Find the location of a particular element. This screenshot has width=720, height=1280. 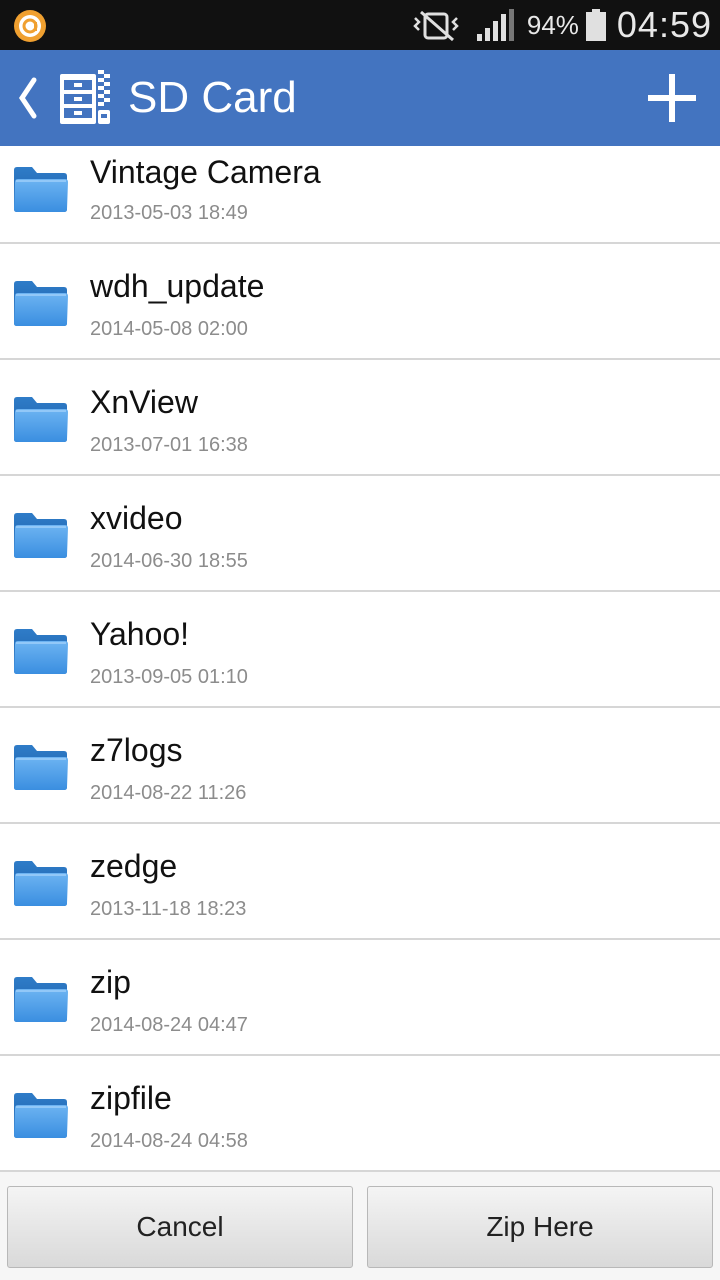

list-item: xvideo 2014-06-30 18:55 is located at coordinates (360, 534).